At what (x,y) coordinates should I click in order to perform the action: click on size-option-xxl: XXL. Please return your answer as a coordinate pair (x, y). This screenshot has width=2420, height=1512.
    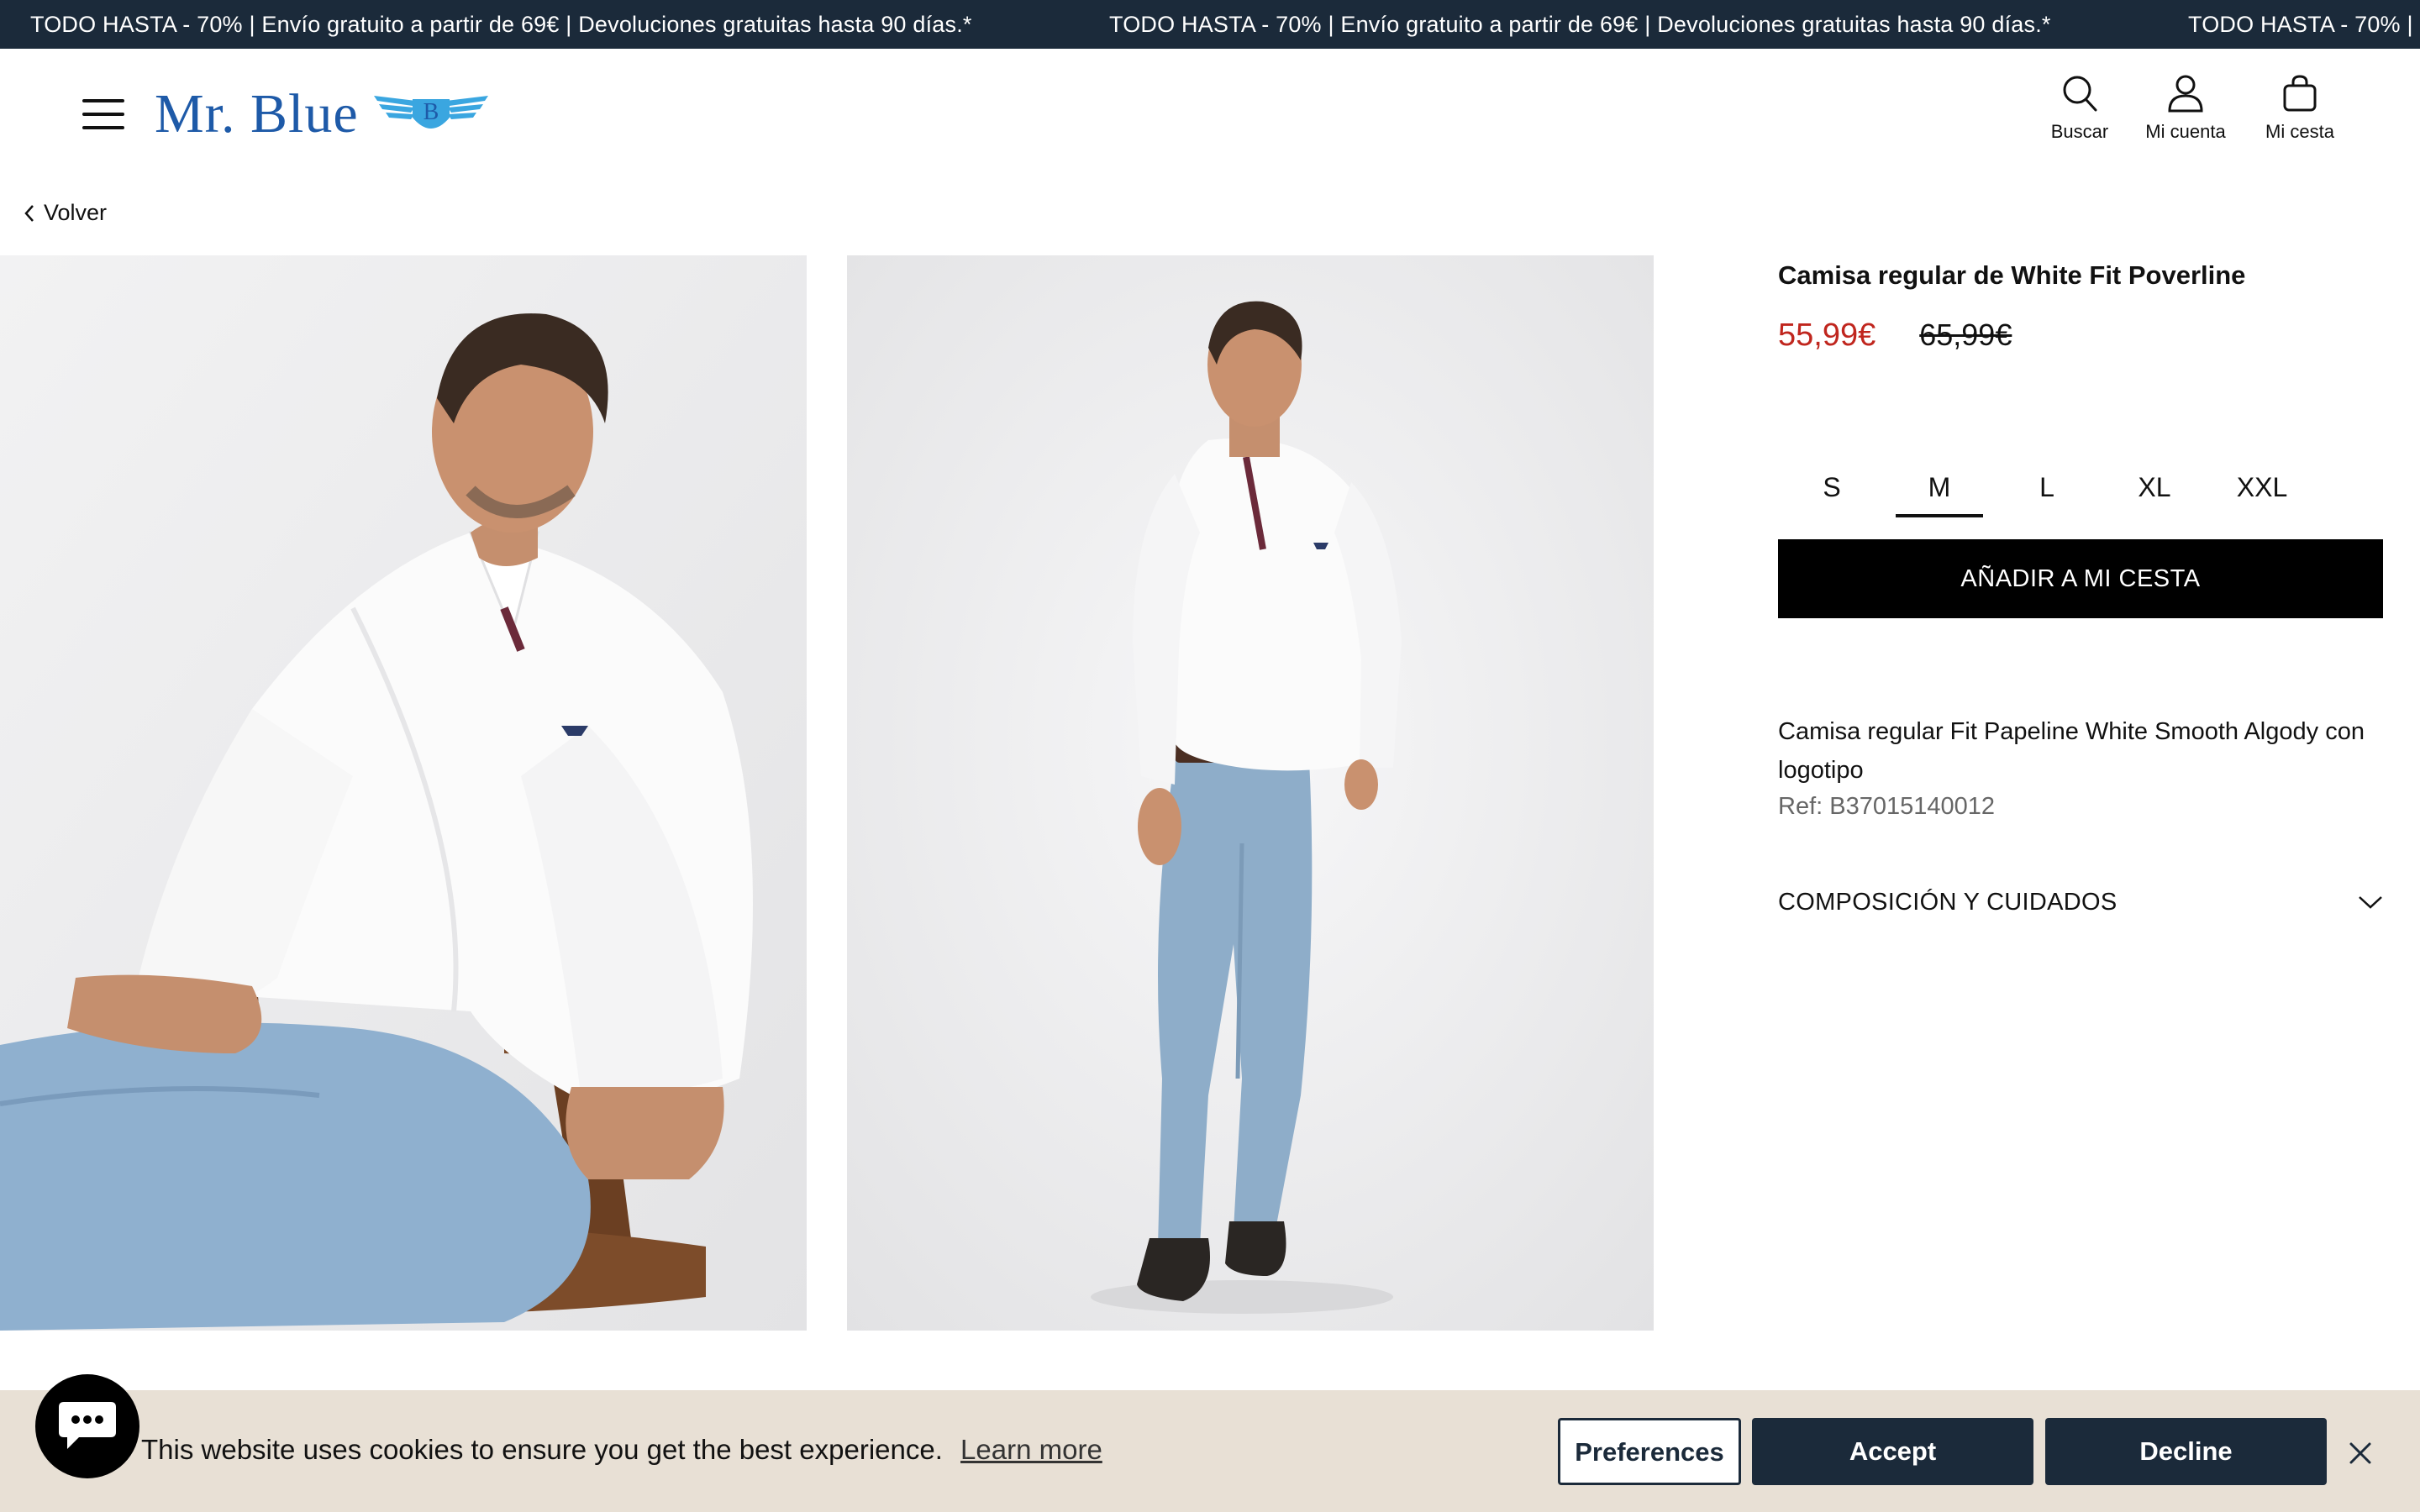
    Looking at the image, I should click on (2262, 489).